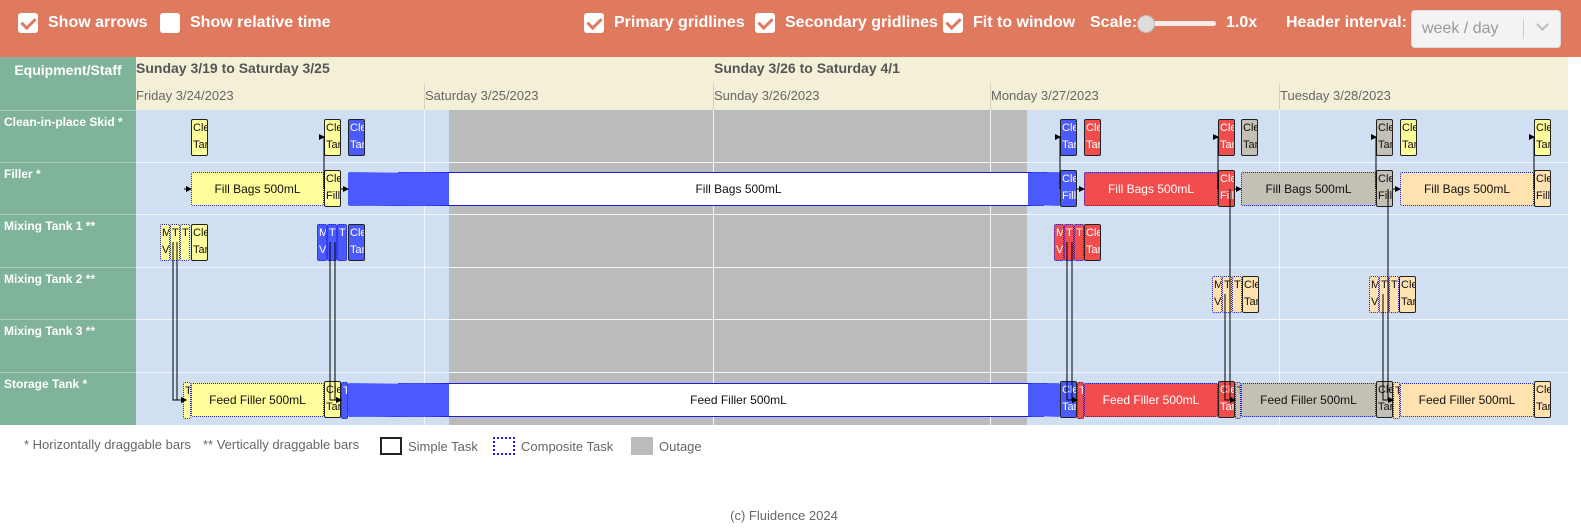 This screenshot has width=1581, height=529. What do you see at coordinates (1114, 22) in the screenshot?
I see `scale-label: Scale:` at bounding box center [1114, 22].